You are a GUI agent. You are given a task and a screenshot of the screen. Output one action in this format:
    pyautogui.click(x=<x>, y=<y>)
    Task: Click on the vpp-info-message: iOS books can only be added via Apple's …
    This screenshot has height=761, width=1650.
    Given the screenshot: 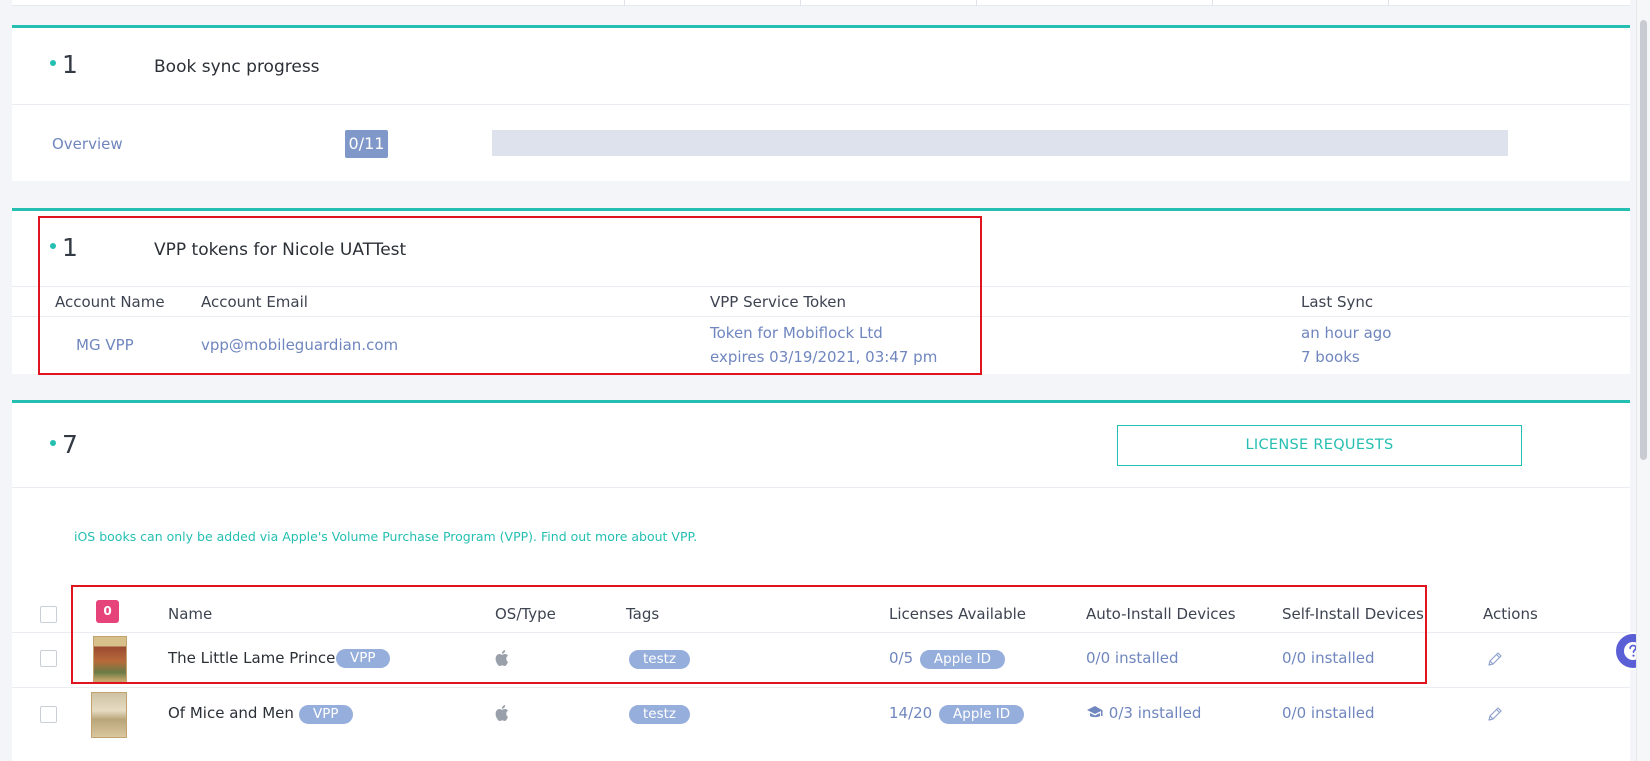 What is the action you would take?
    pyautogui.click(x=306, y=536)
    